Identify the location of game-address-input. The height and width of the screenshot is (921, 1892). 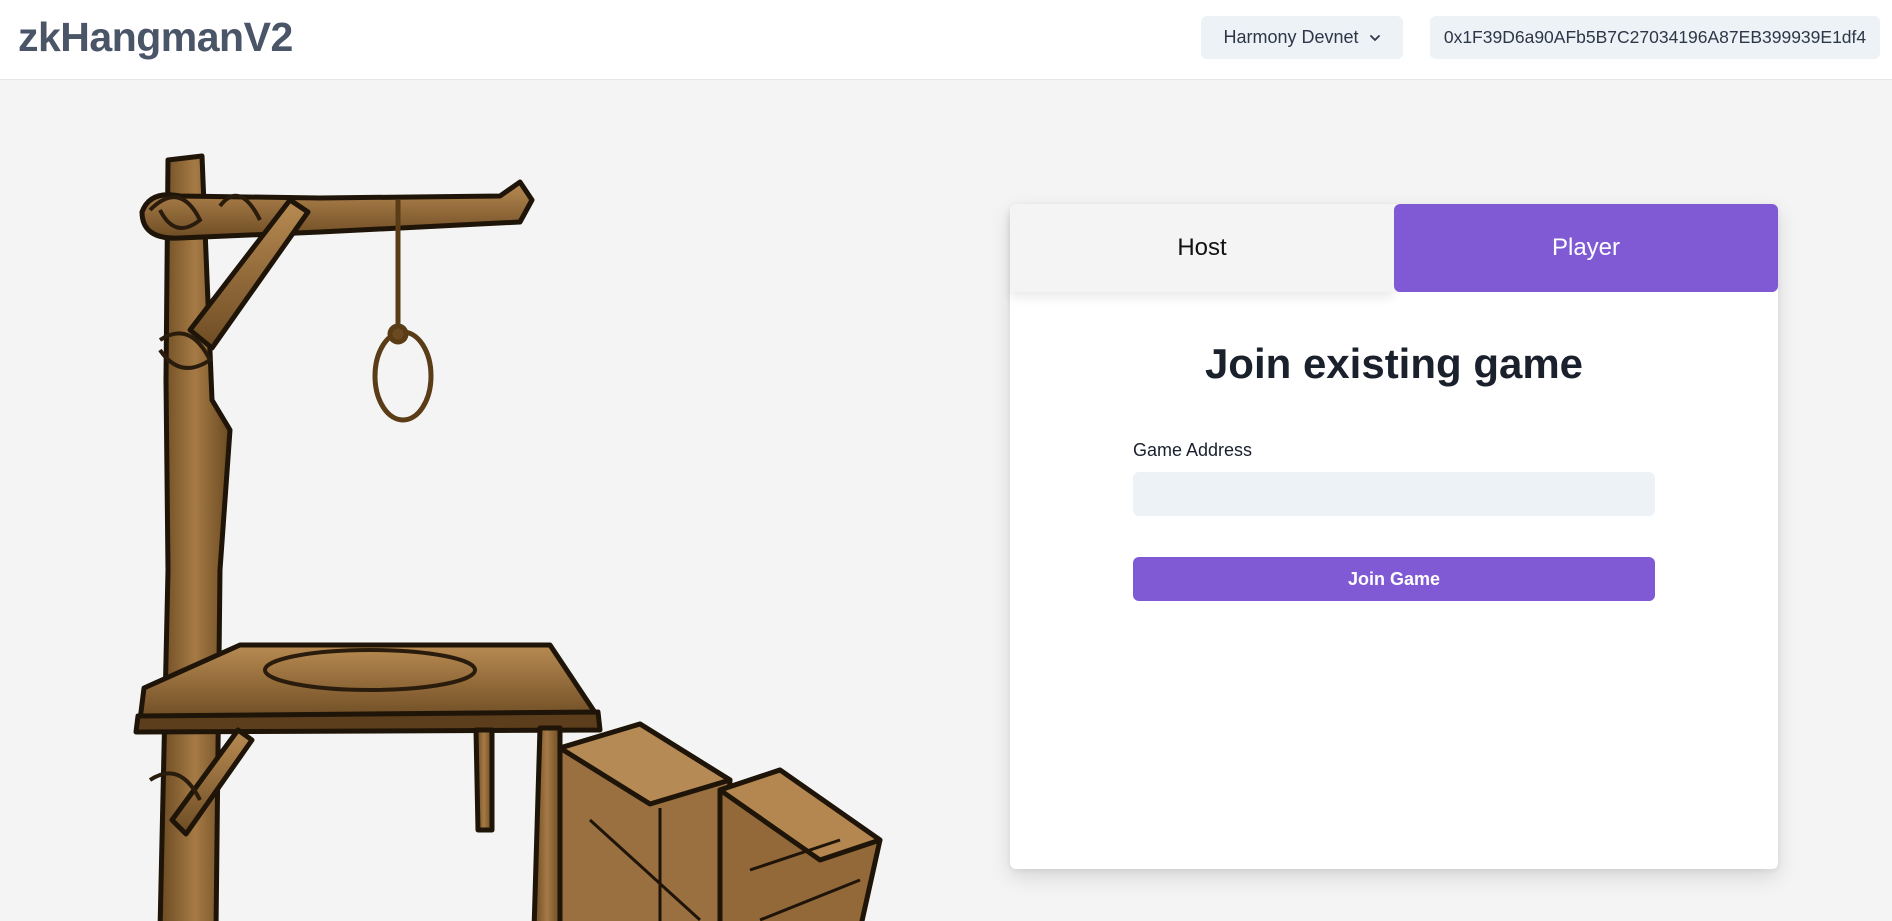
(1394, 494).